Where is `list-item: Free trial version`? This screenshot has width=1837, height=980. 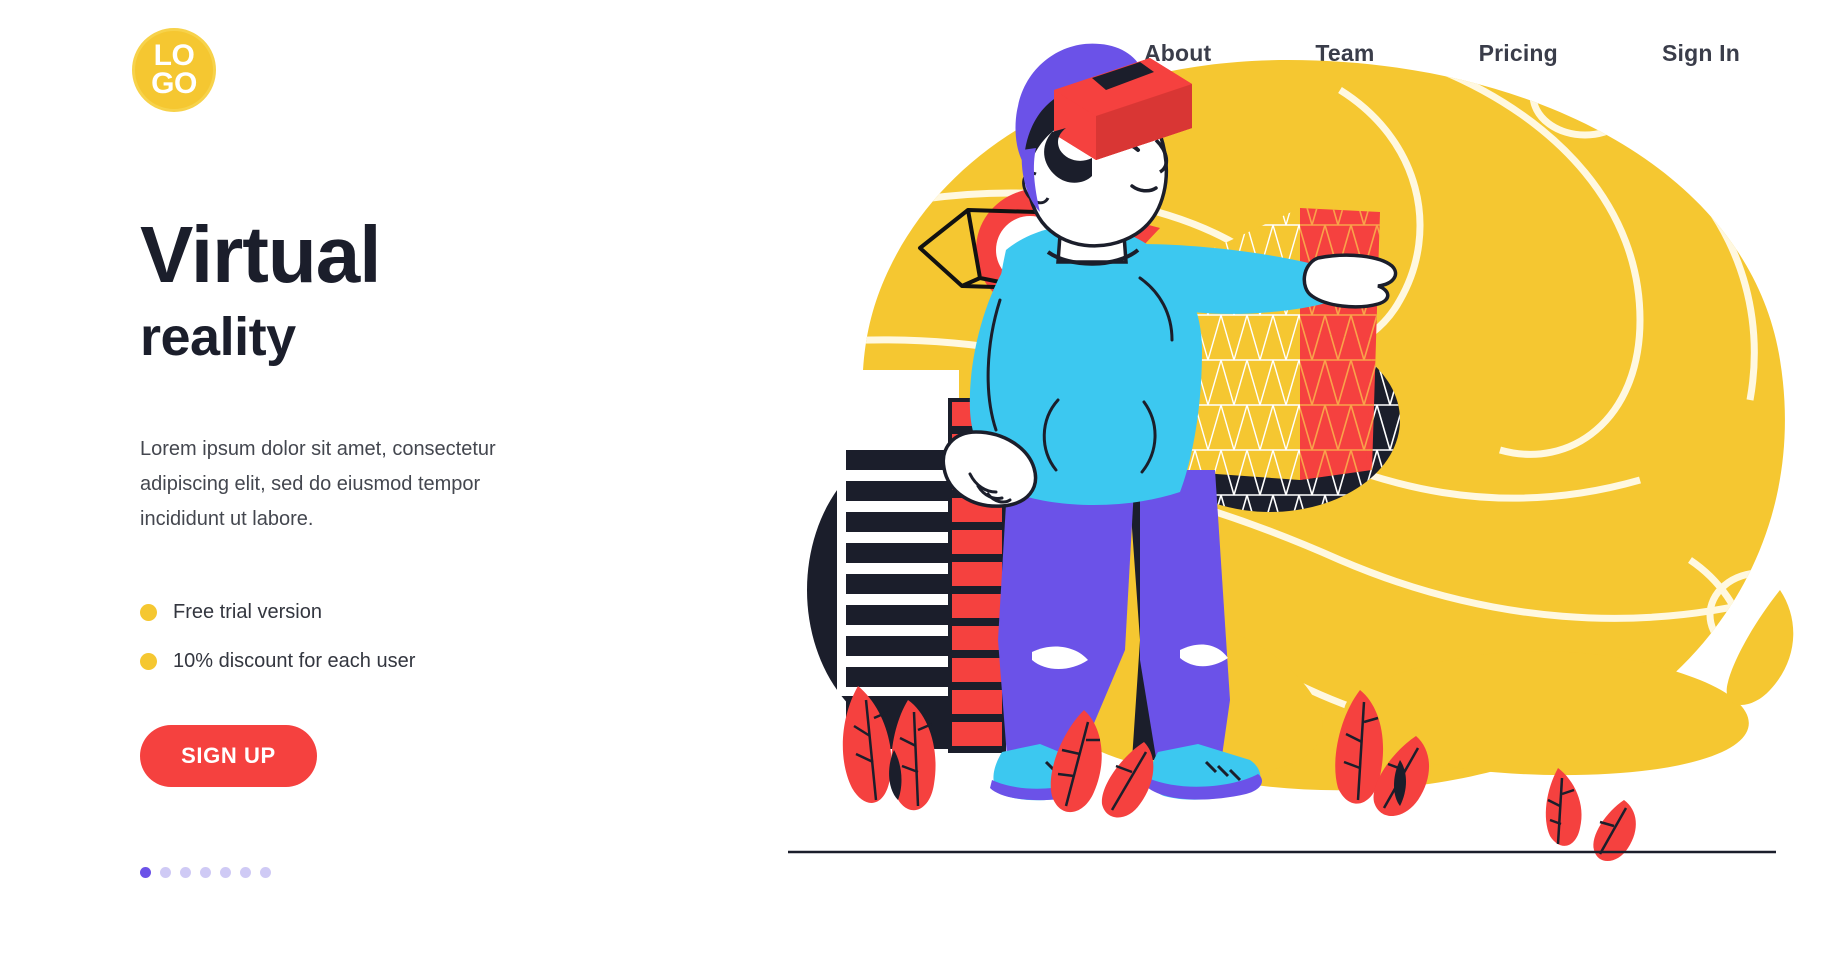
list-item: Free trial version is located at coordinates (420, 612).